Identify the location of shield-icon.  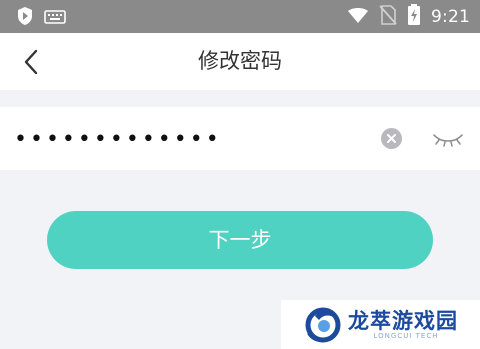
(25, 18).